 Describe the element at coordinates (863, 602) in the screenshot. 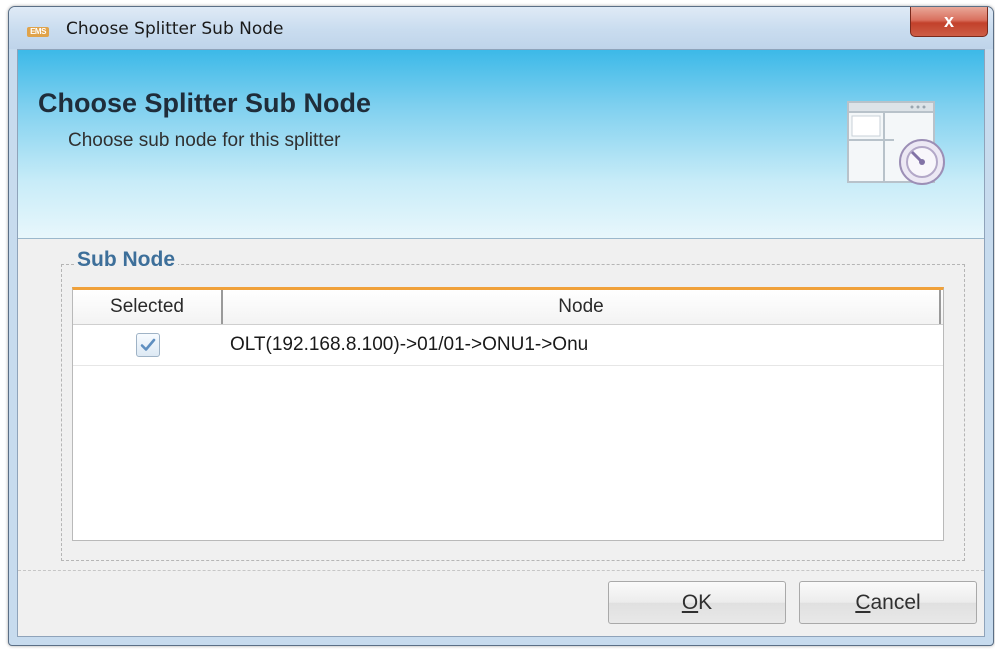

I see `cancel-mnemonic: C` at that location.